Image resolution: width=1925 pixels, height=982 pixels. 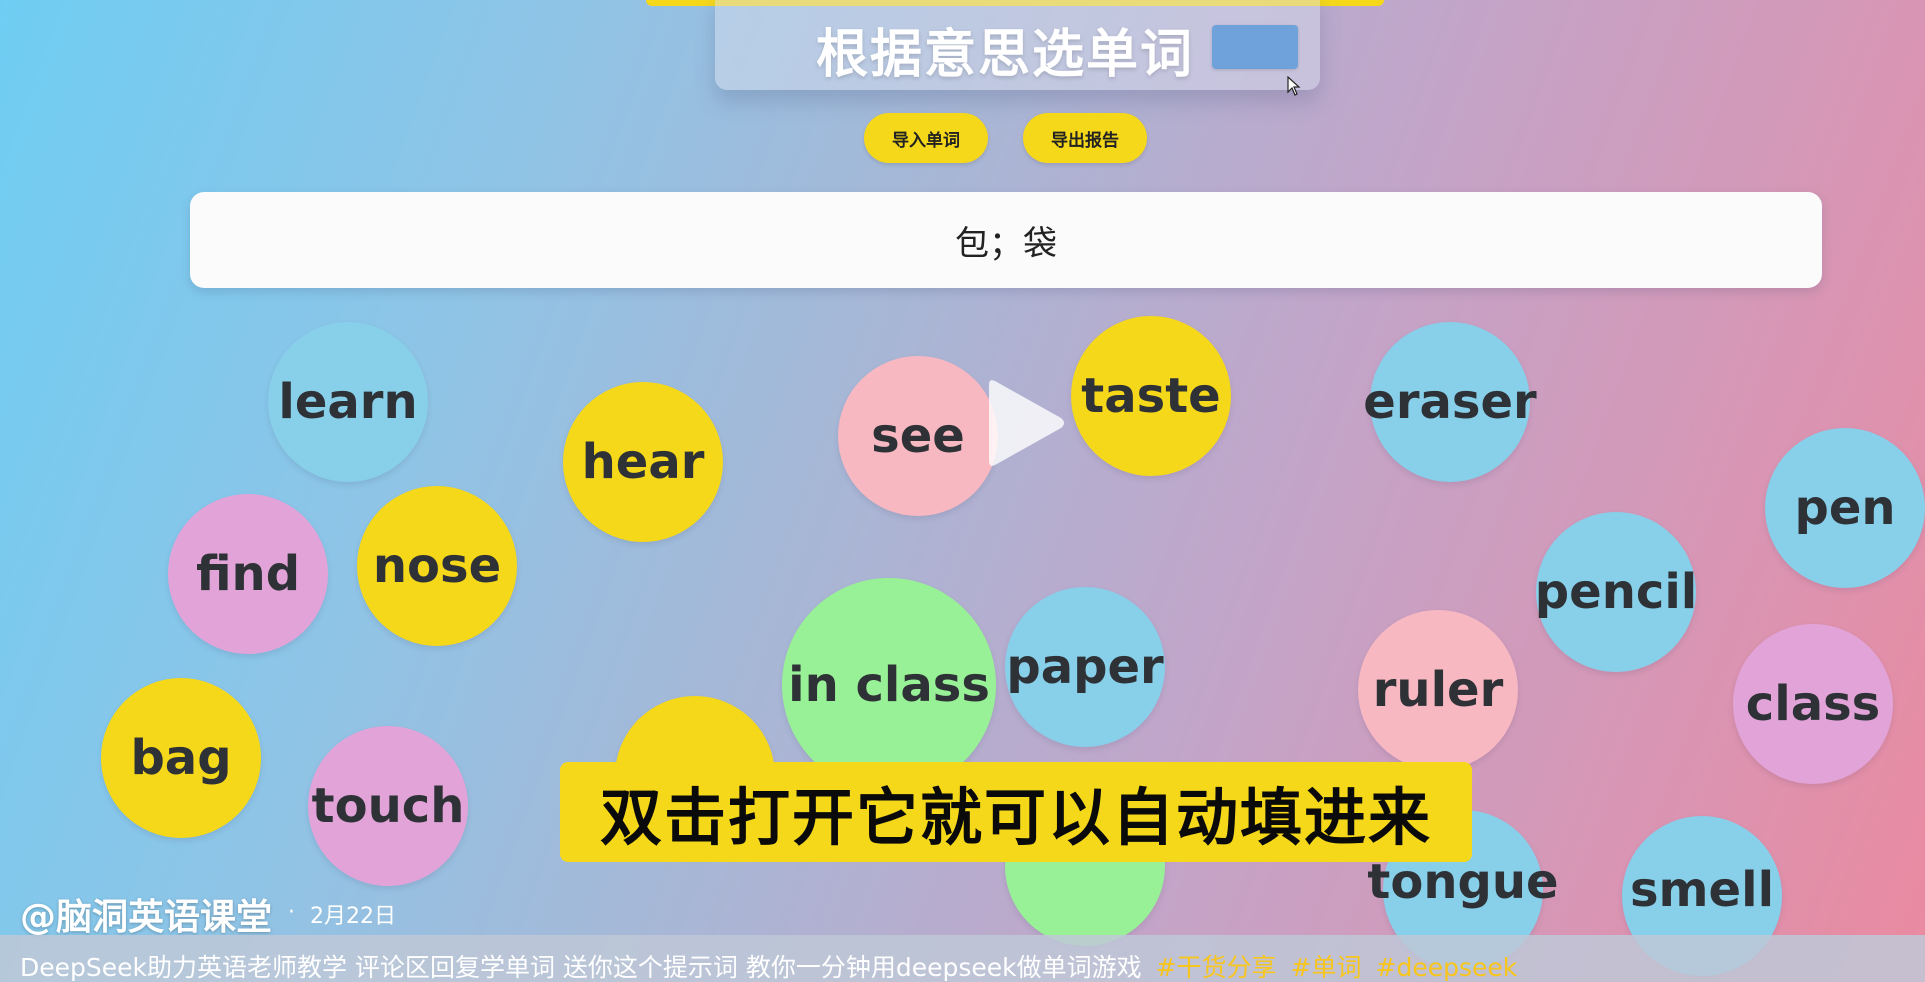 What do you see at coordinates (181, 758) in the screenshot?
I see `word-bubble-bag: bag` at bounding box center [181, 758].